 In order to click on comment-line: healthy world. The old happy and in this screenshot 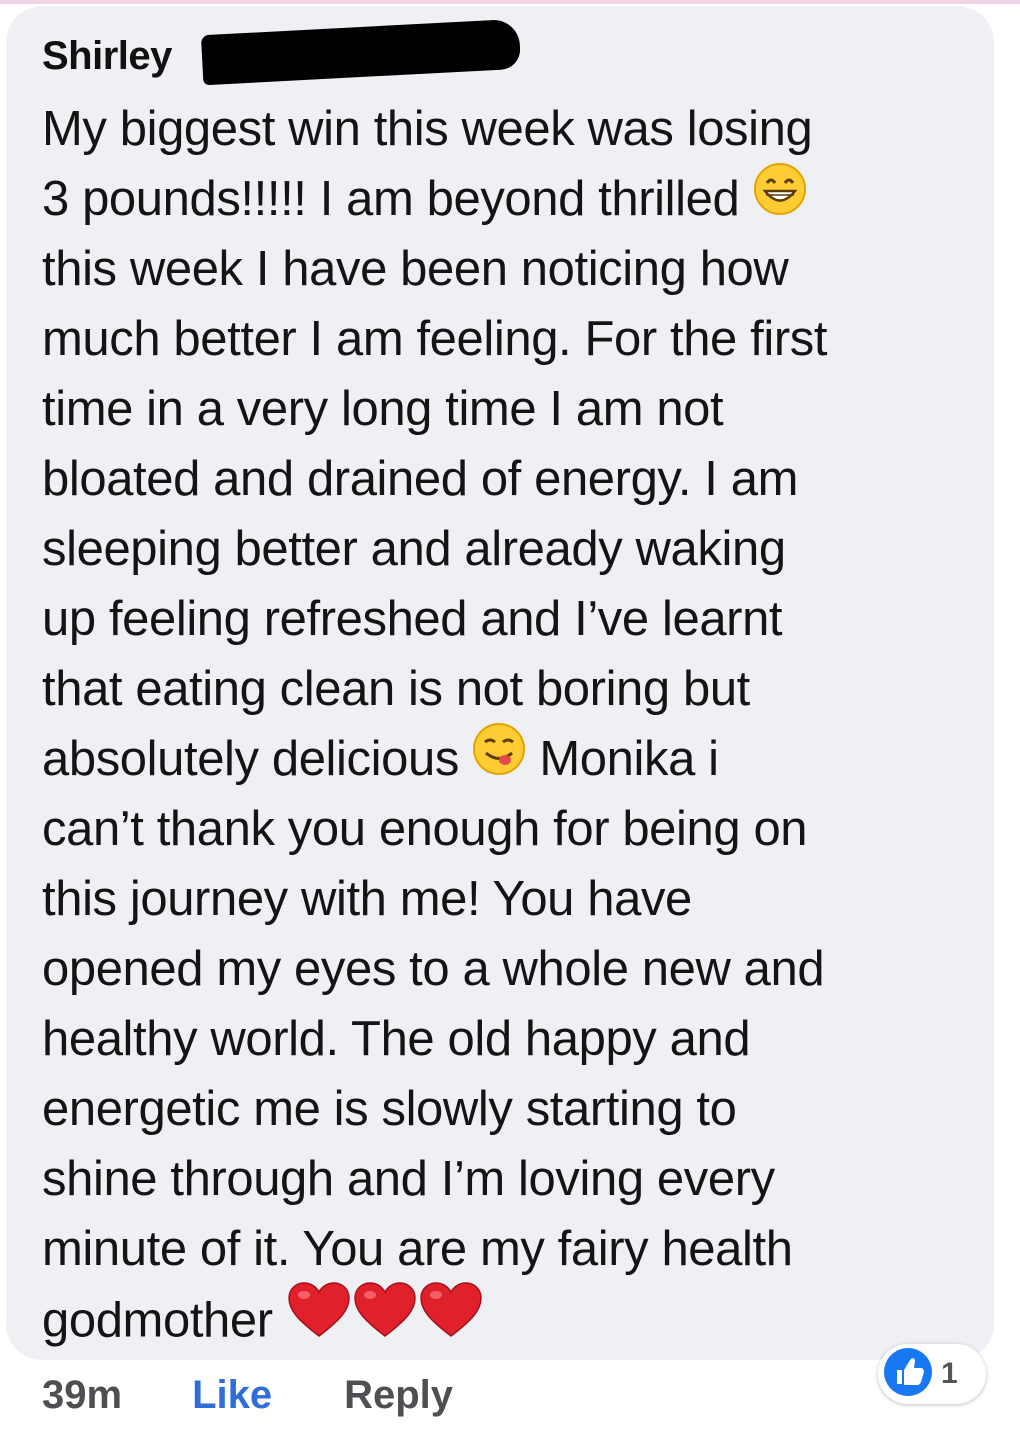, I will do `click(396, 1039)`.